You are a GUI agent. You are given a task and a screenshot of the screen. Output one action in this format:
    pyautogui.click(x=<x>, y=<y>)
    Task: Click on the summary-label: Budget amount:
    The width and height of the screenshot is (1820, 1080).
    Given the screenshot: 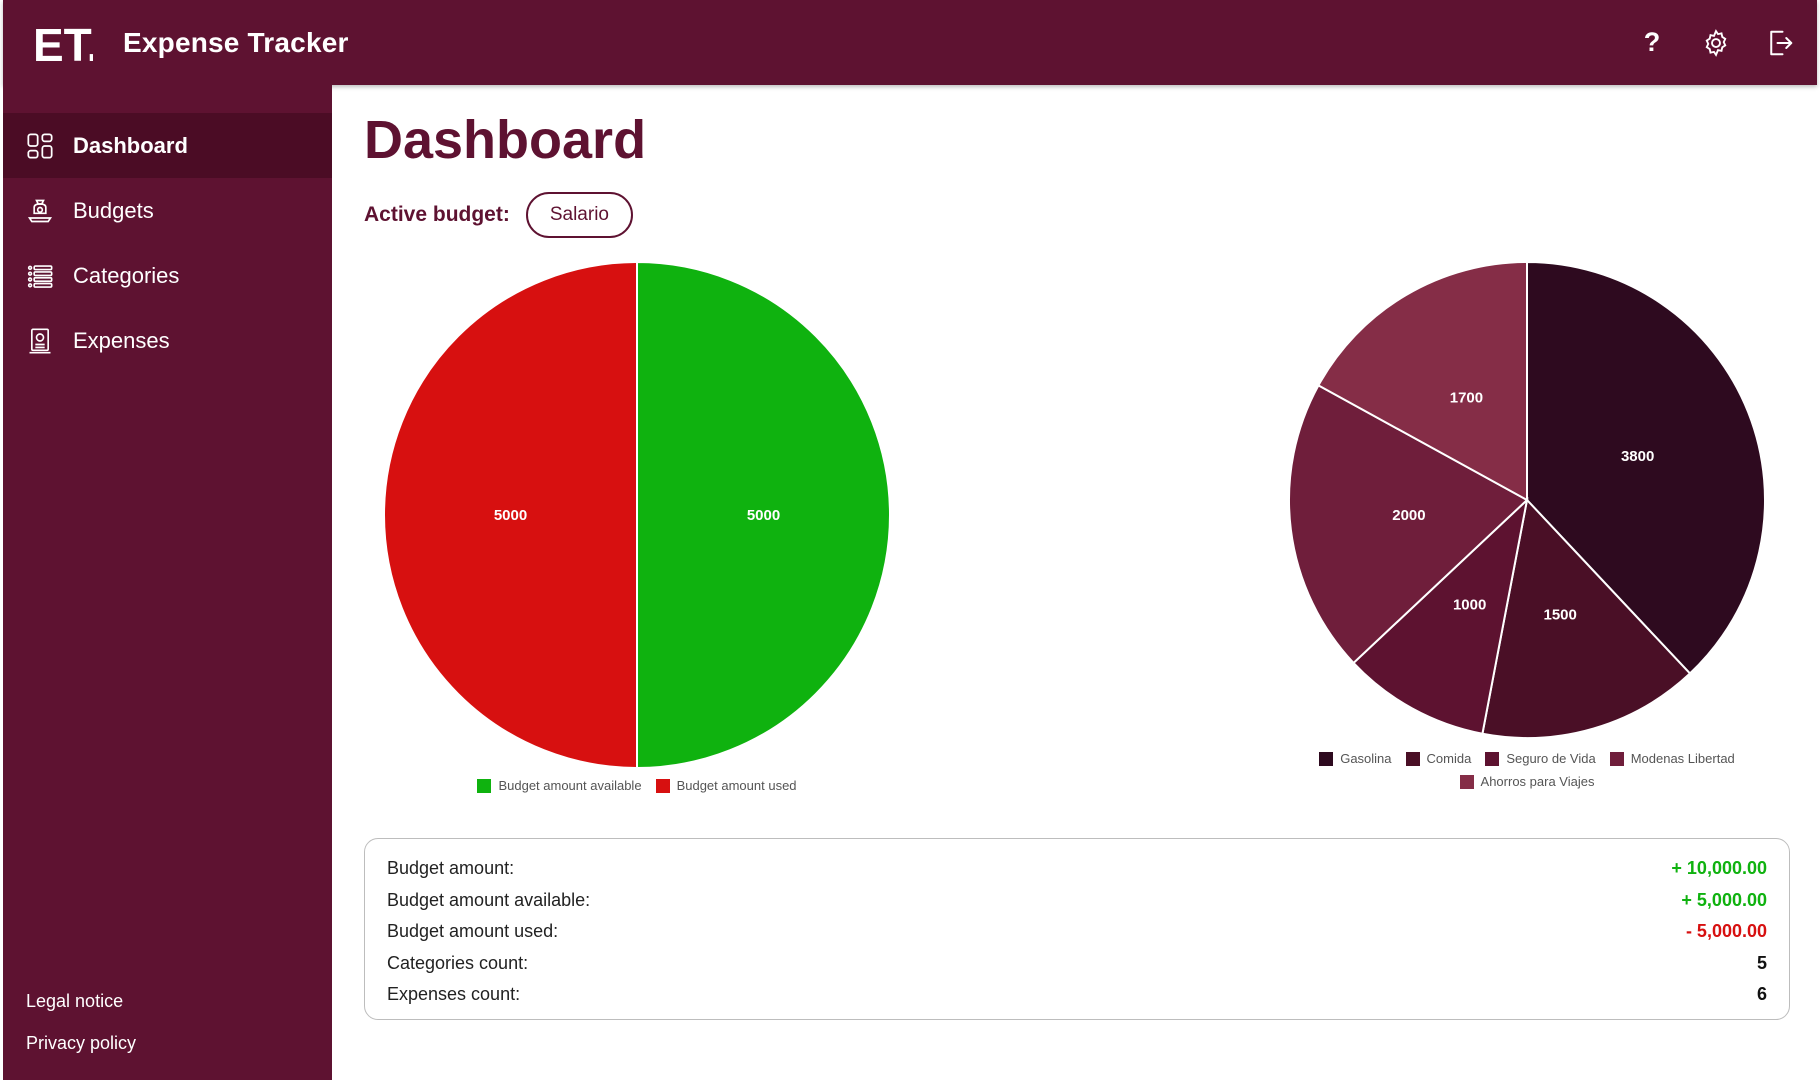 What is the action you would take?
    pyautogui.click(x=451, y=868)
    